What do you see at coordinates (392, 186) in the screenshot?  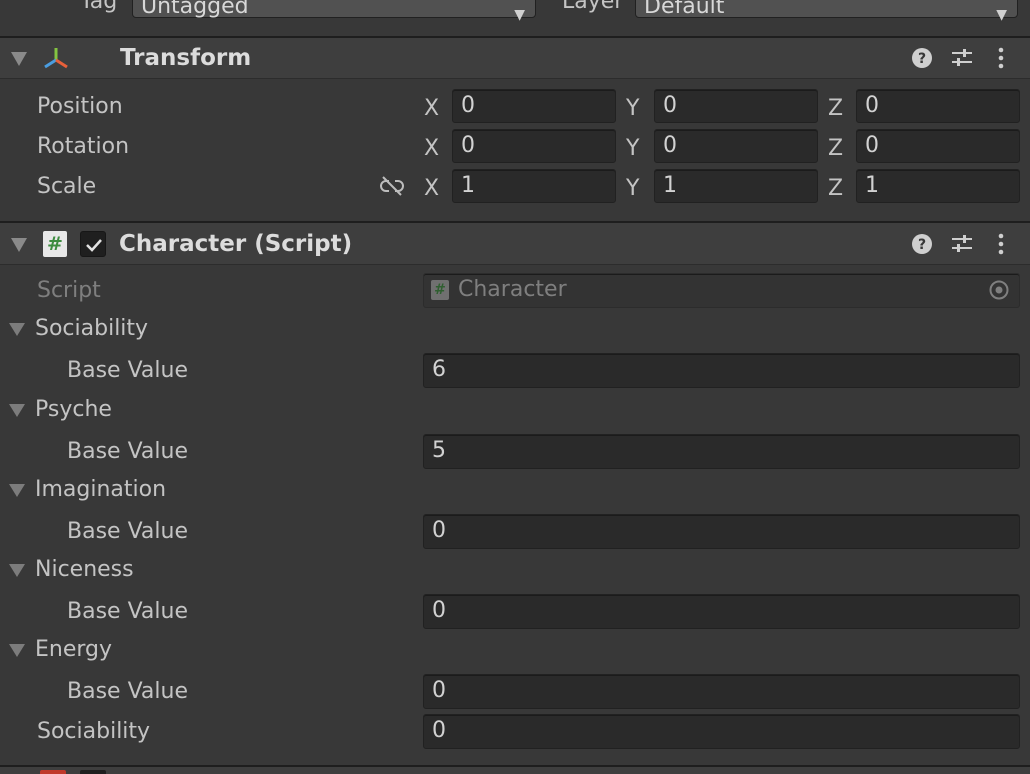 I see `unlinked-scale-icon` at bounding box center [392, 186].